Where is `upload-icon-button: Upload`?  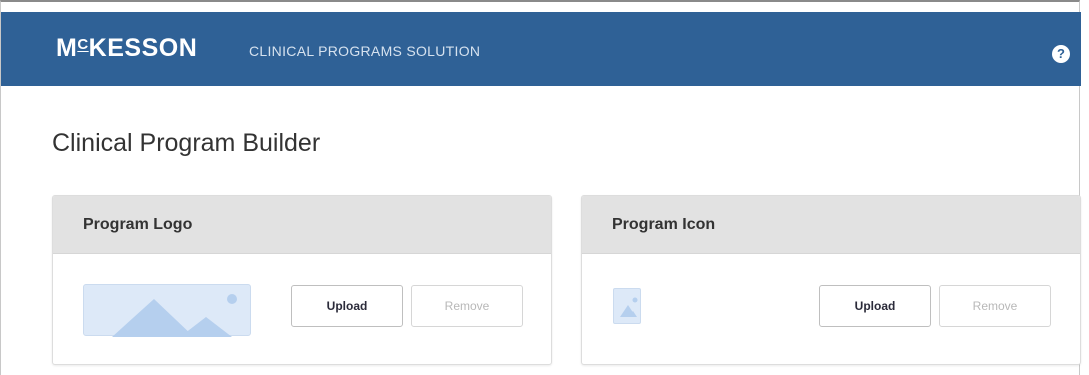
upload-icon-button: Upload is located at coordinates (875, 306).